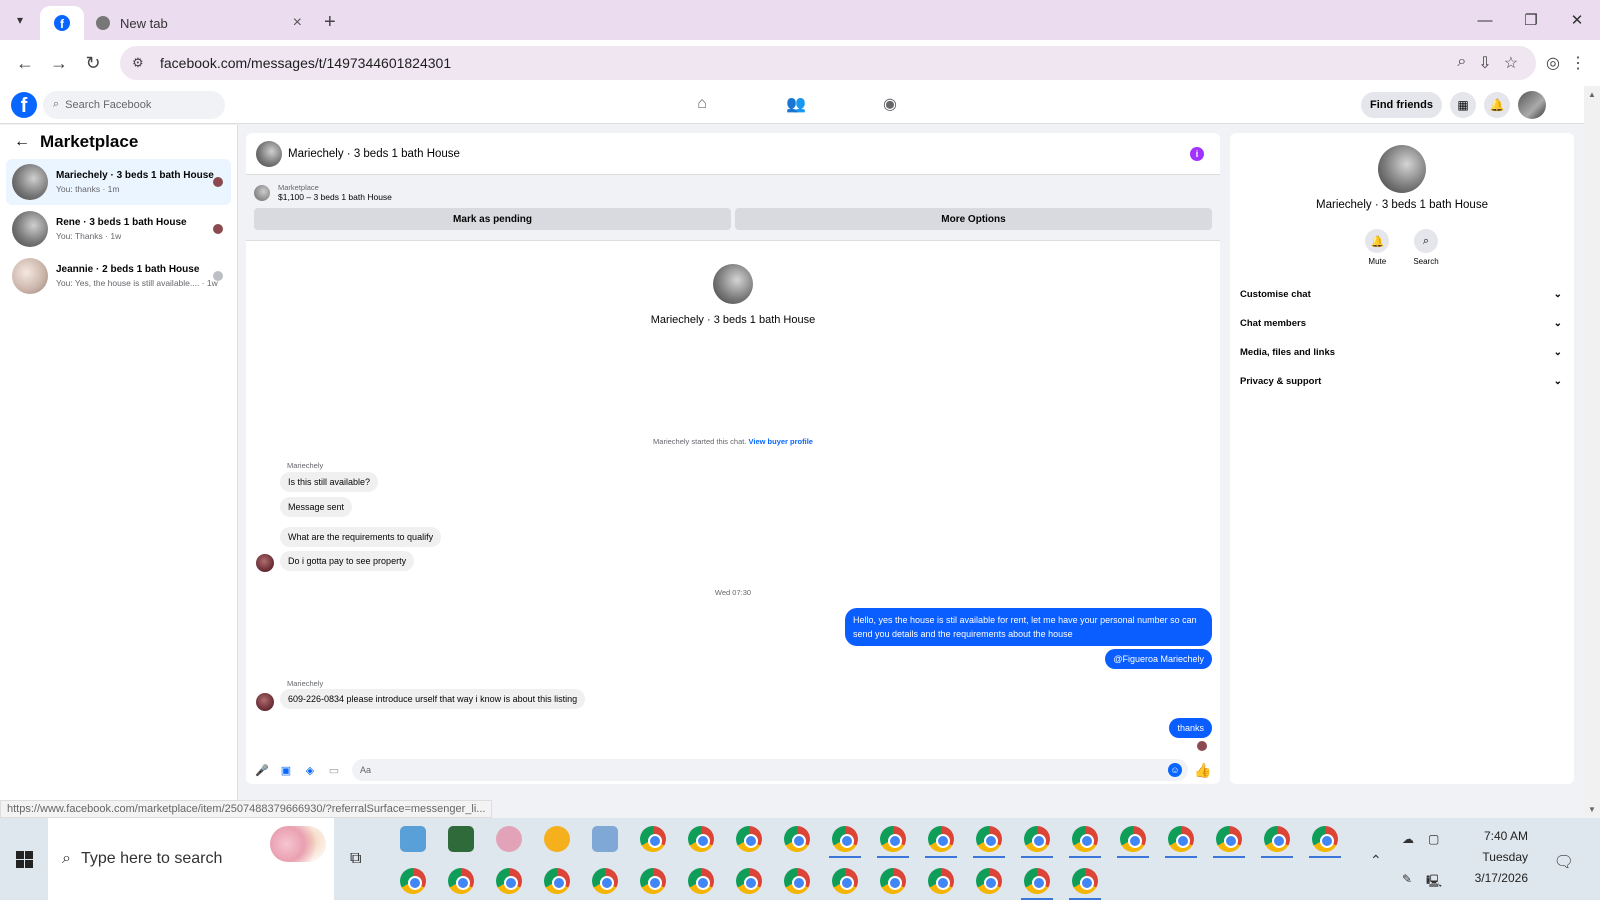 Image resolution: width=1600 pixels, height=900 pixels. I want to click on taskbar-search-input: ⌕ Type here to search, so click(191, 859).